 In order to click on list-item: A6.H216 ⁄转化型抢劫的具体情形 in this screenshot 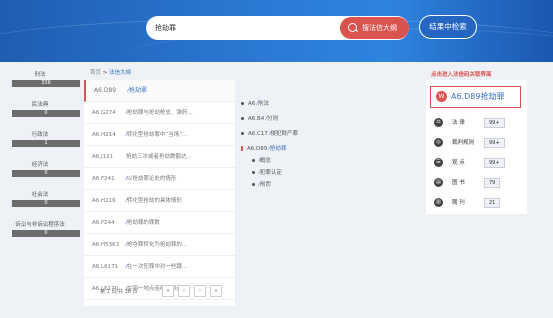, I will do `click(159, 201)`.